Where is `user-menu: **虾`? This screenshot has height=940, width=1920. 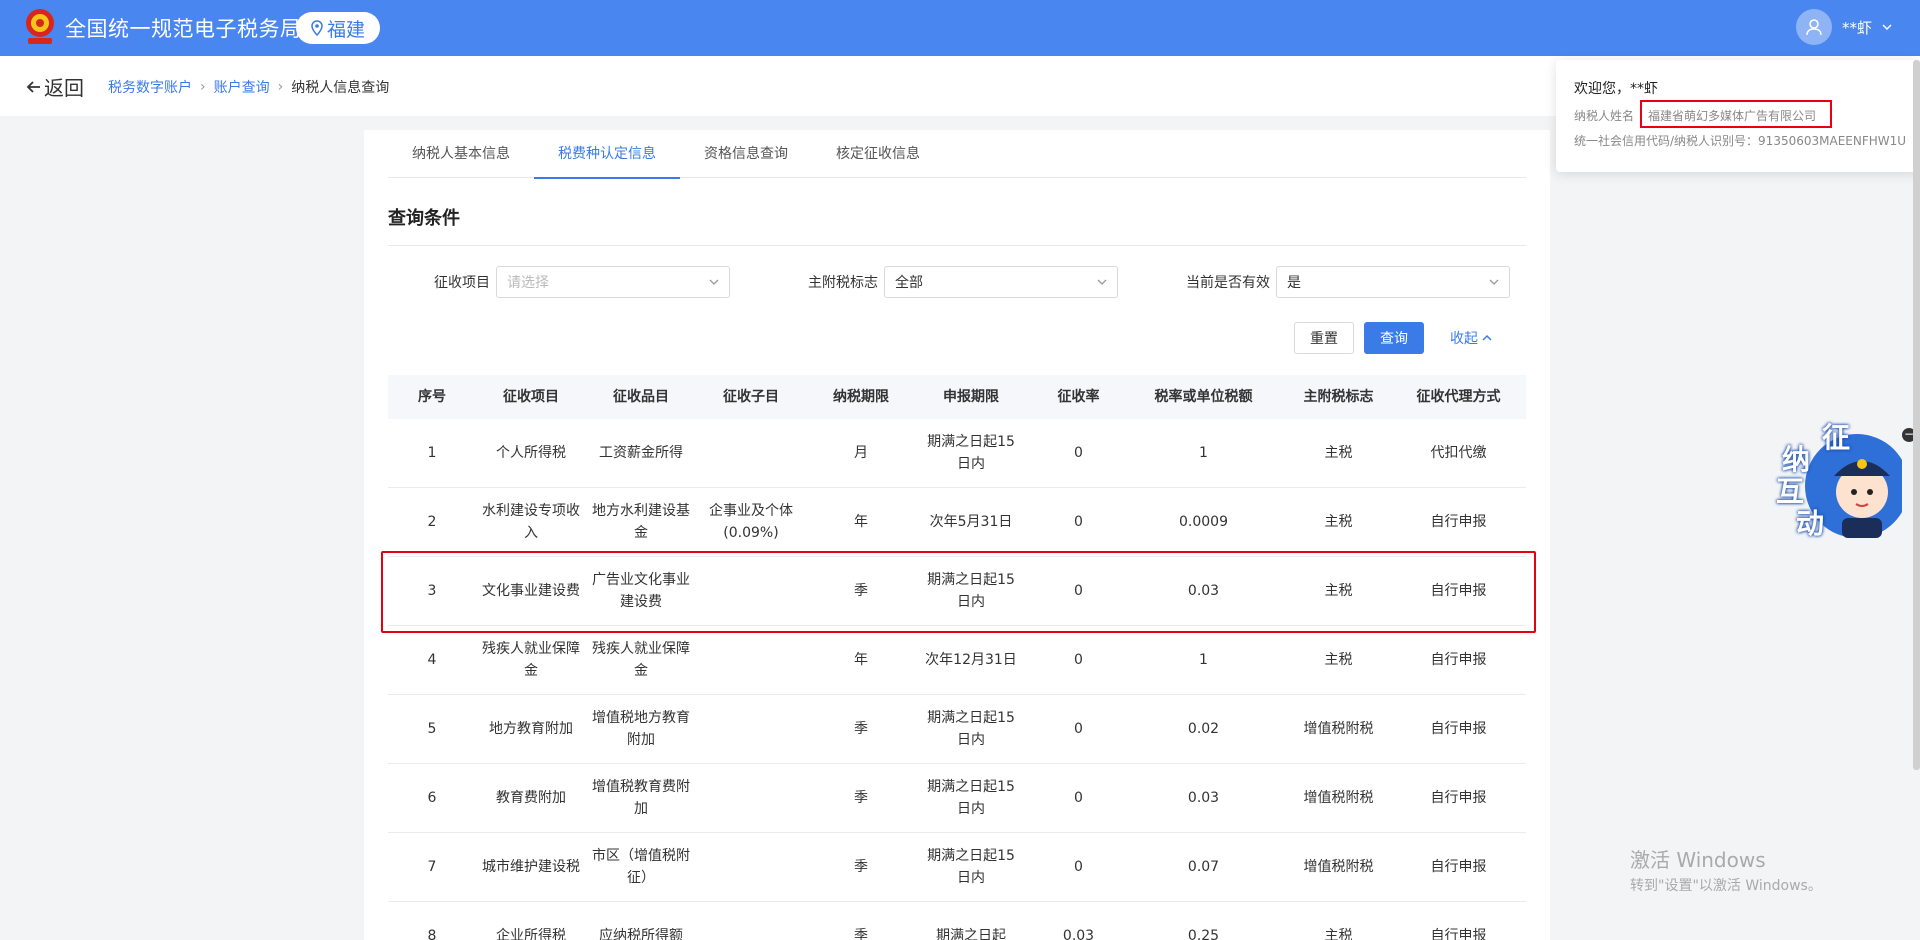
user-menu: **虾 is located at coordinates (1843, 27).